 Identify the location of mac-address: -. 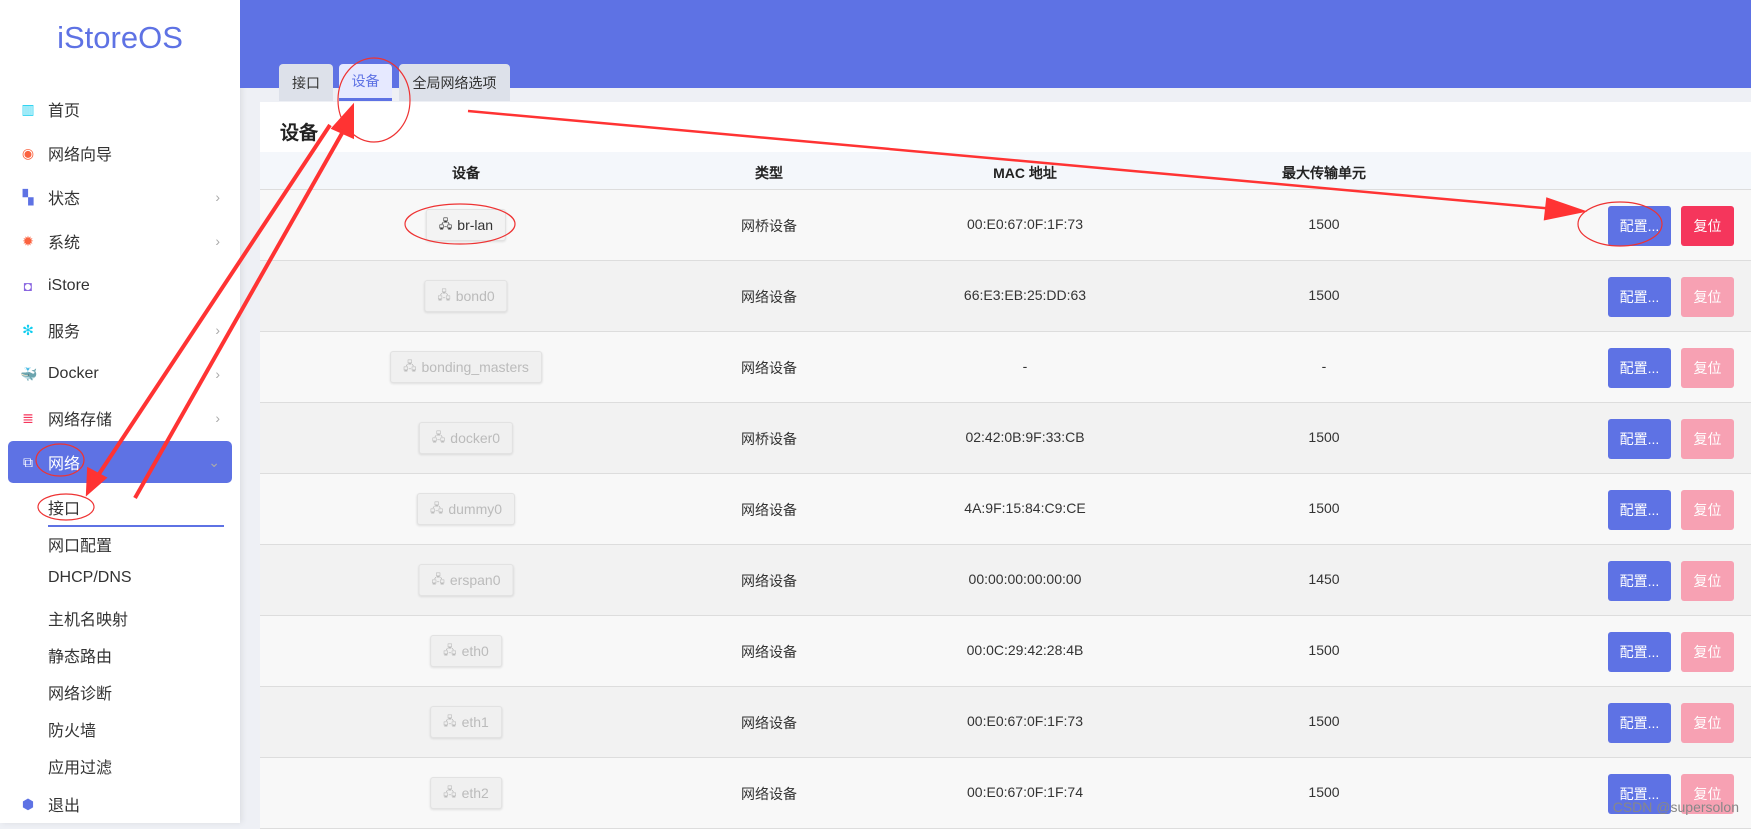
(1025, 366).